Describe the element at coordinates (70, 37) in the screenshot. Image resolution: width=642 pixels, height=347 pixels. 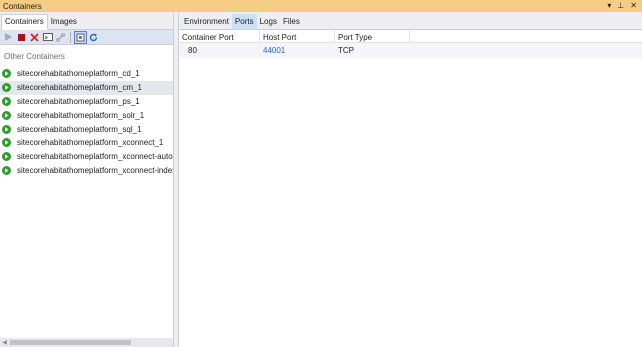
I see `toolbar-separator` at that location.